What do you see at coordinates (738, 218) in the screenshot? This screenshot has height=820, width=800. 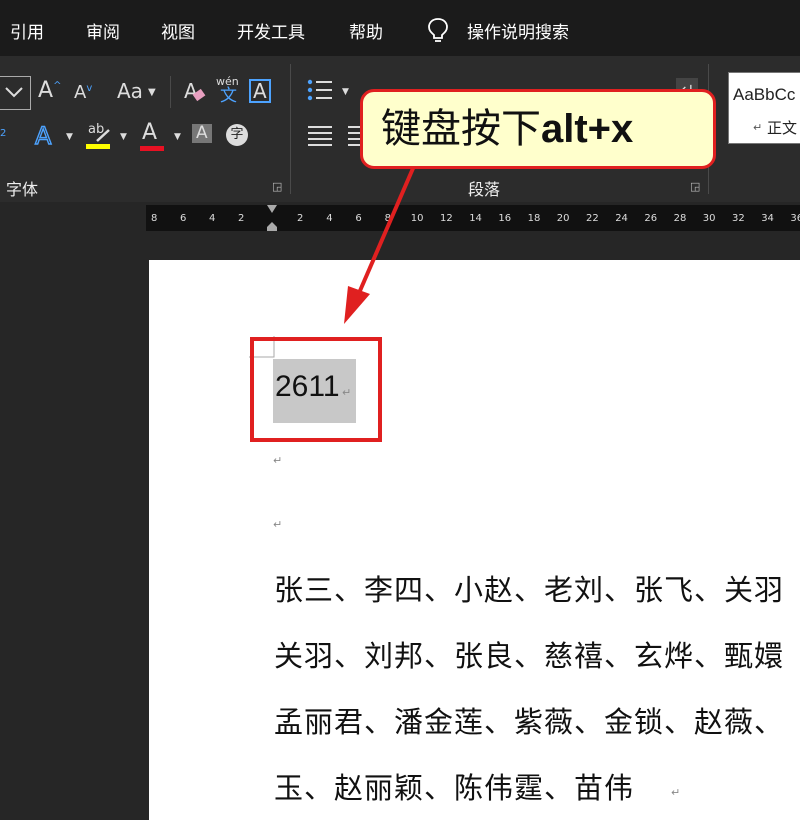 I see `ruler-number: 32` at bounding box center [738, 218].